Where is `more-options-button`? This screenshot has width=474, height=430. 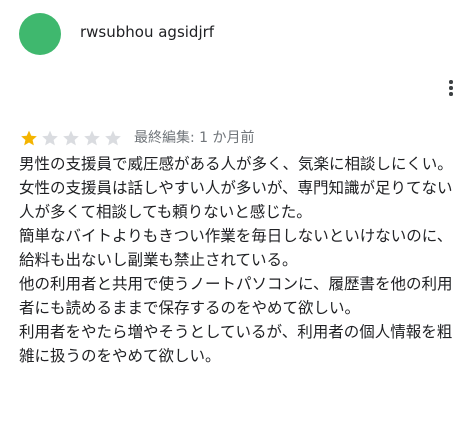 more-options-button is located at coordinates (451, 88).